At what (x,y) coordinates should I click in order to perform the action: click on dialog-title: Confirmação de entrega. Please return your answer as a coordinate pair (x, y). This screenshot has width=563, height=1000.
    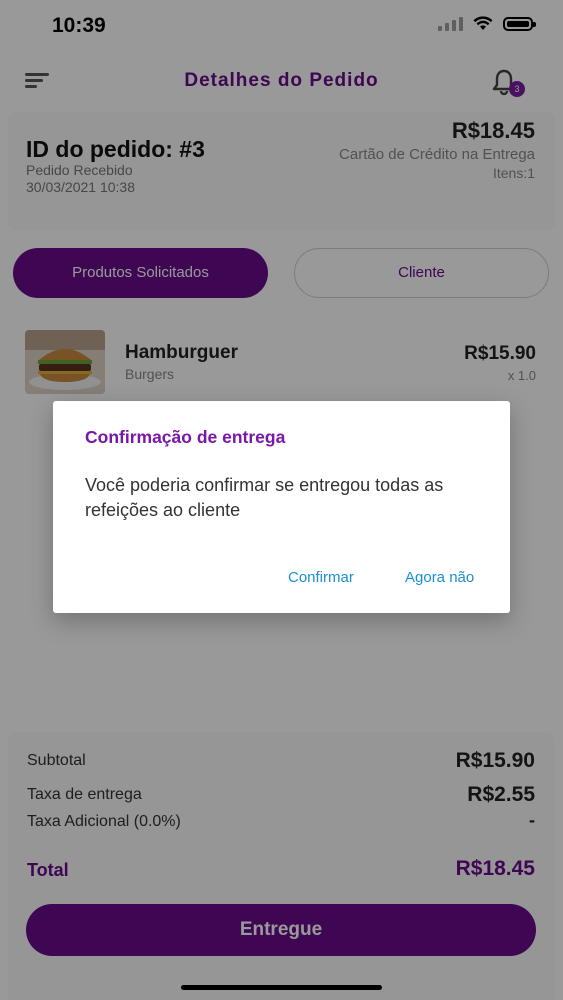
    Looking at the image, I should click on (185, 437).